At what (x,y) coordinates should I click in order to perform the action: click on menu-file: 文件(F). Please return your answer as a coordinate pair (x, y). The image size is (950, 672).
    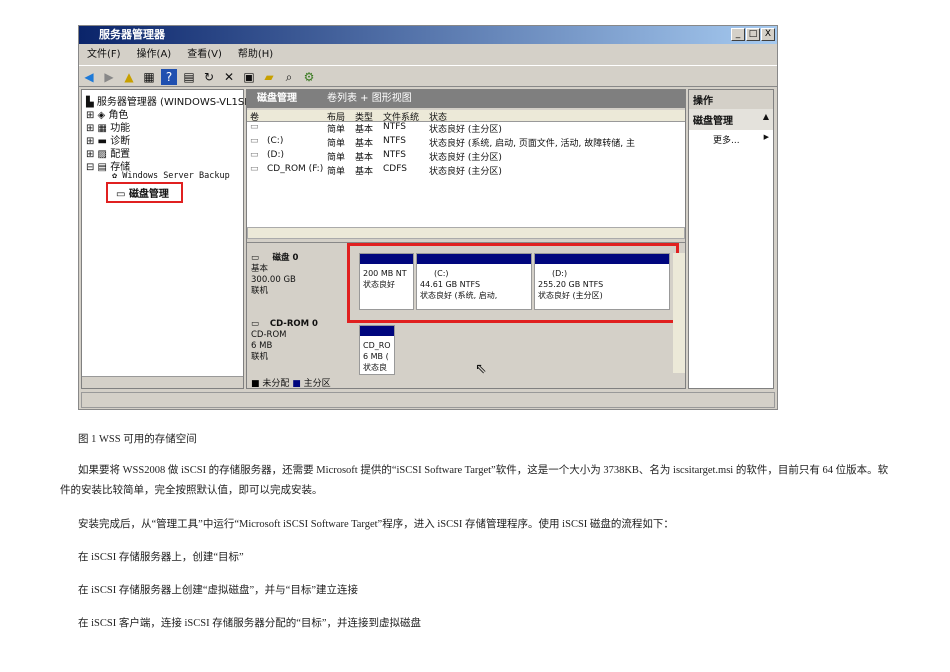
    Looking at the image, I should click on (104, 54).